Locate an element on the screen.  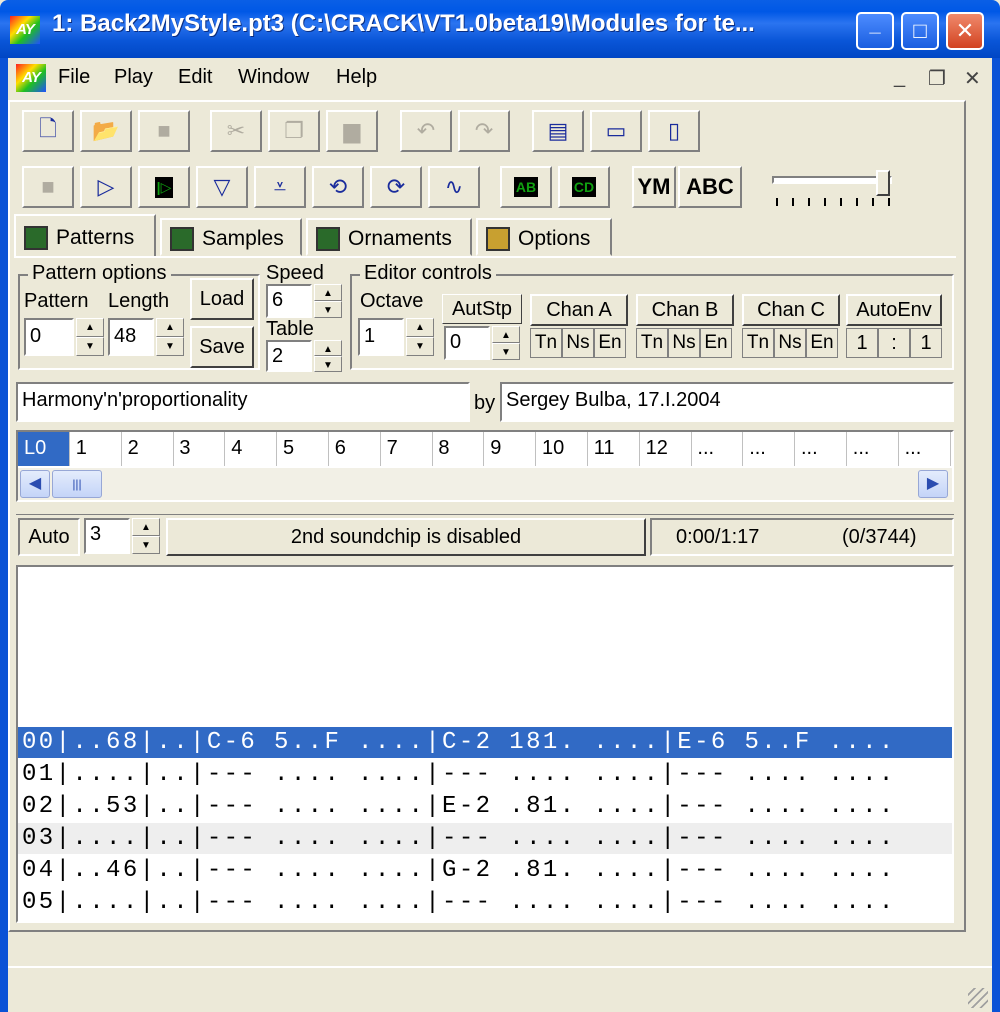
cascade-button: ▤ is located at coordinates (558, 131).